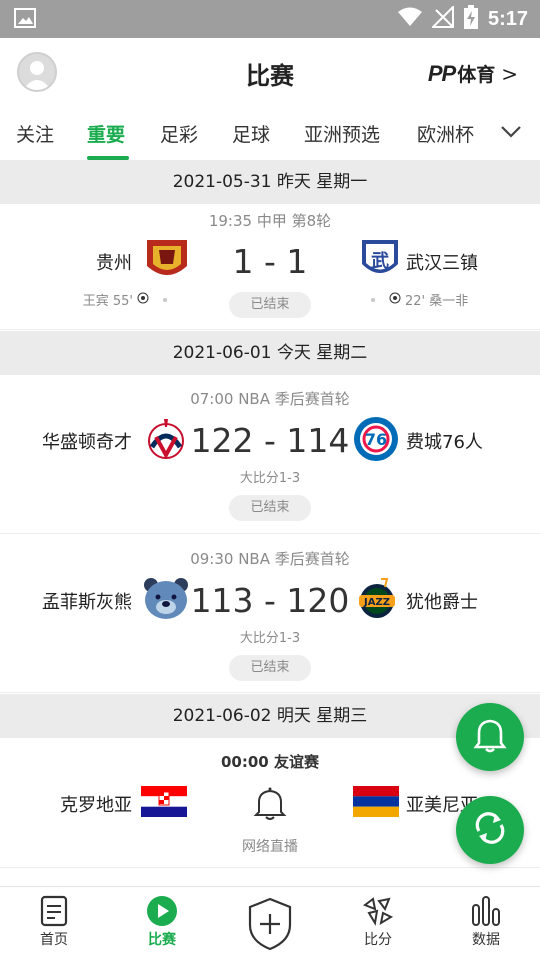 The height and width of the screenshot is (960, 540). I want to click on svg-text: JAZZ, so click(376, 602).